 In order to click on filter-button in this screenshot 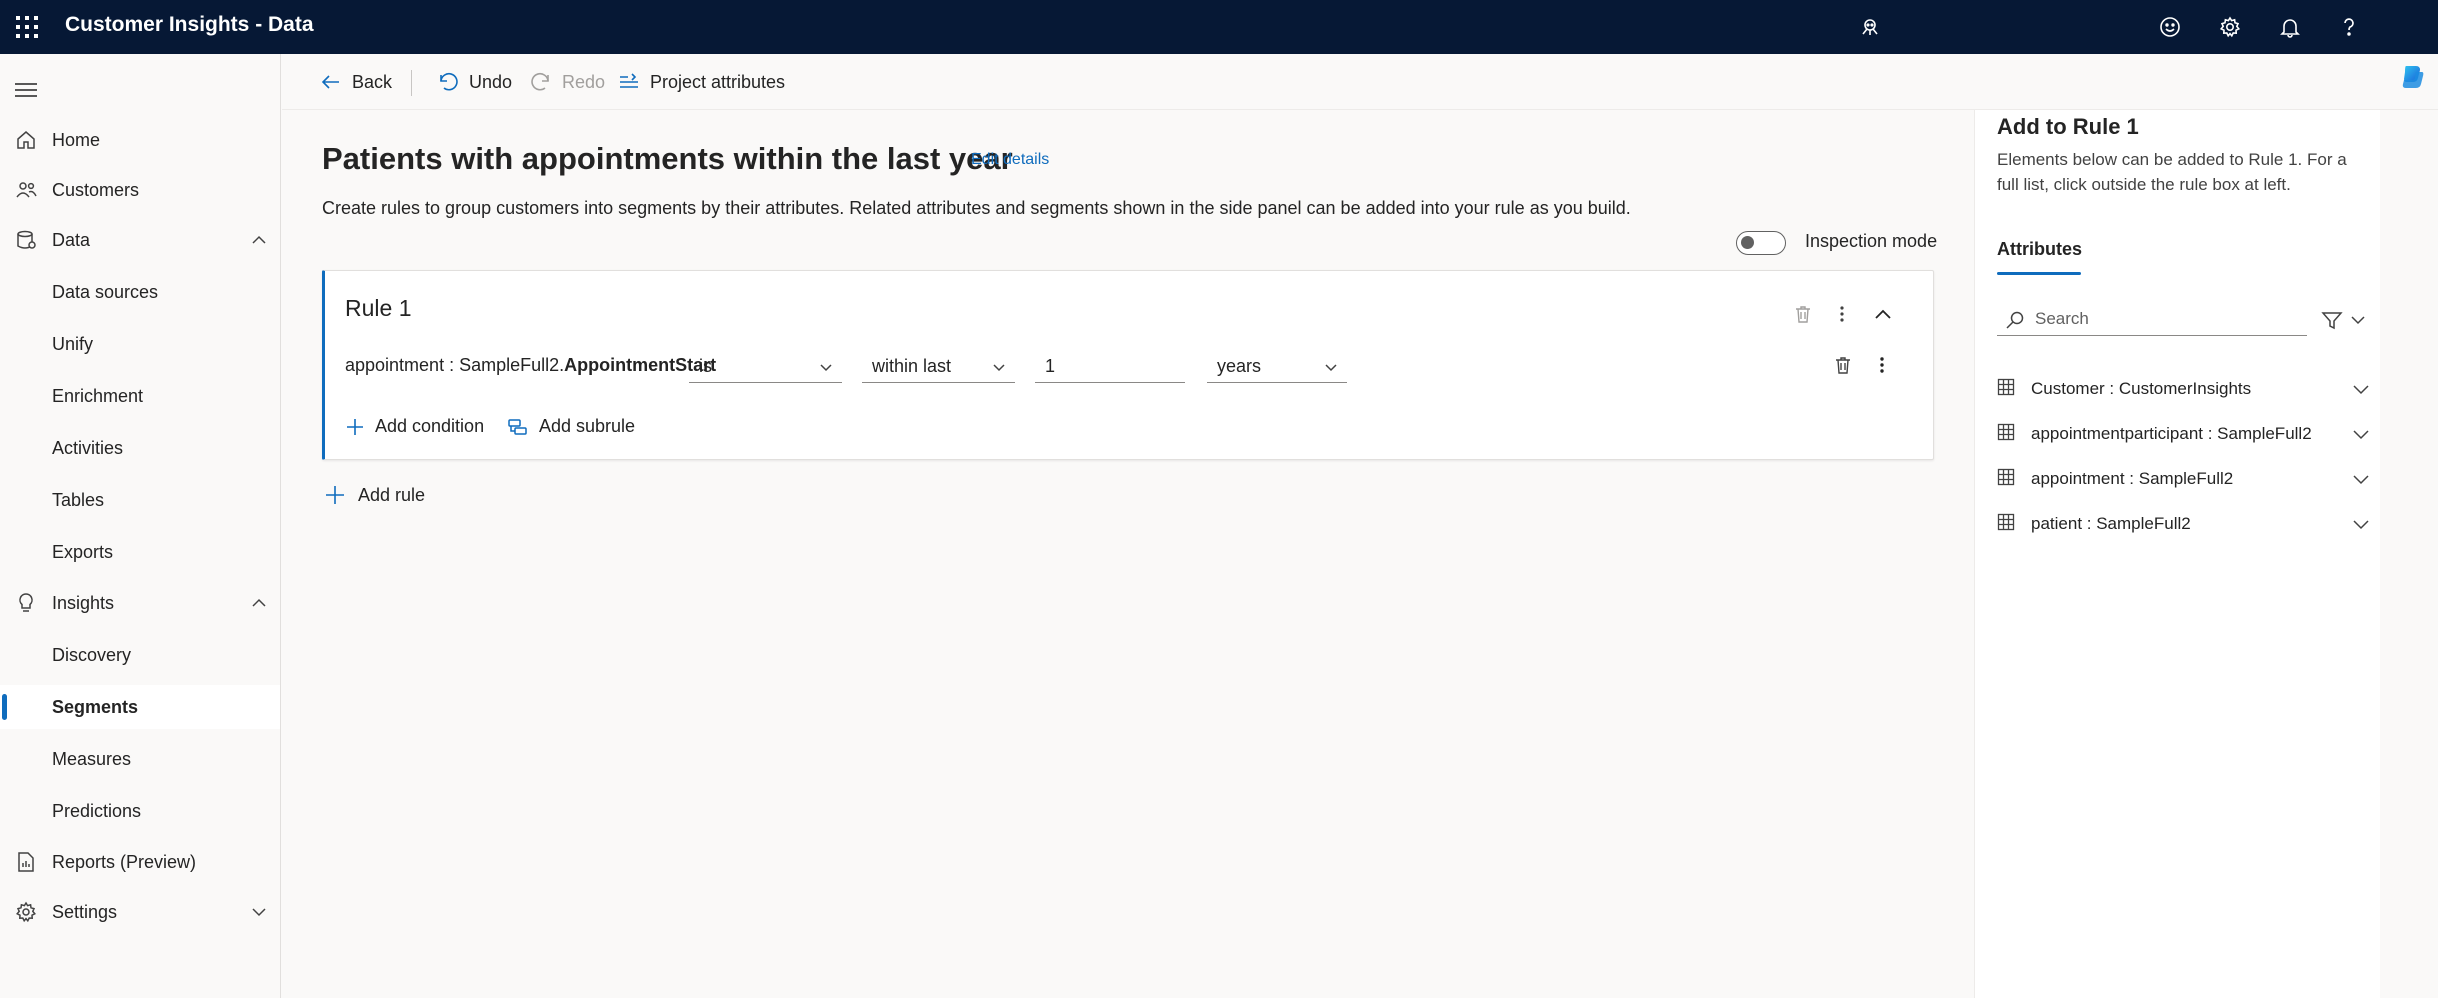, I will do `click(2346, 320)`.